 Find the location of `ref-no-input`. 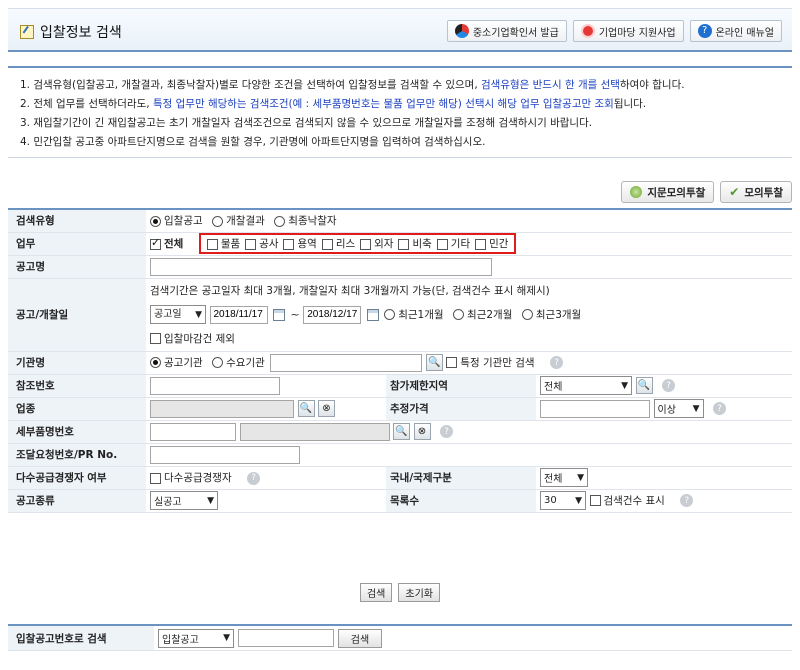

ref-no-input is located at coordinates (215, 385).